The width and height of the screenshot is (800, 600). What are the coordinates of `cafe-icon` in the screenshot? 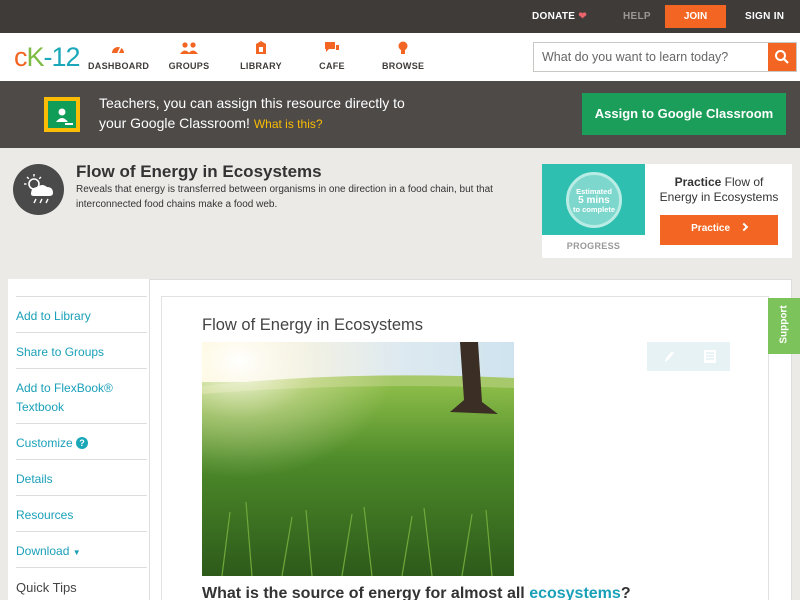 It's located at (332, 47).